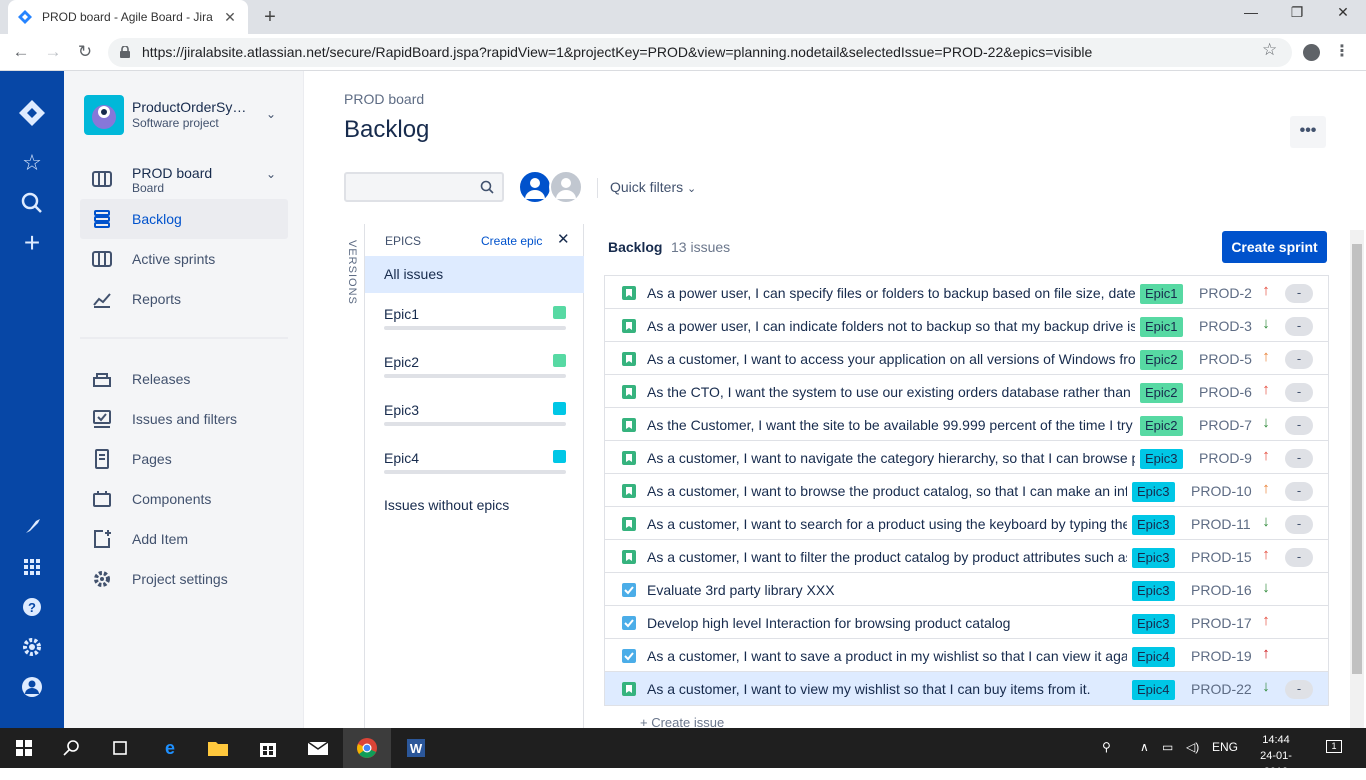 The width and height of the screenshot is (1366, 780). Describe the element at coordinates (318, 748) in the screenshot. I see `mail-icon` at that location.